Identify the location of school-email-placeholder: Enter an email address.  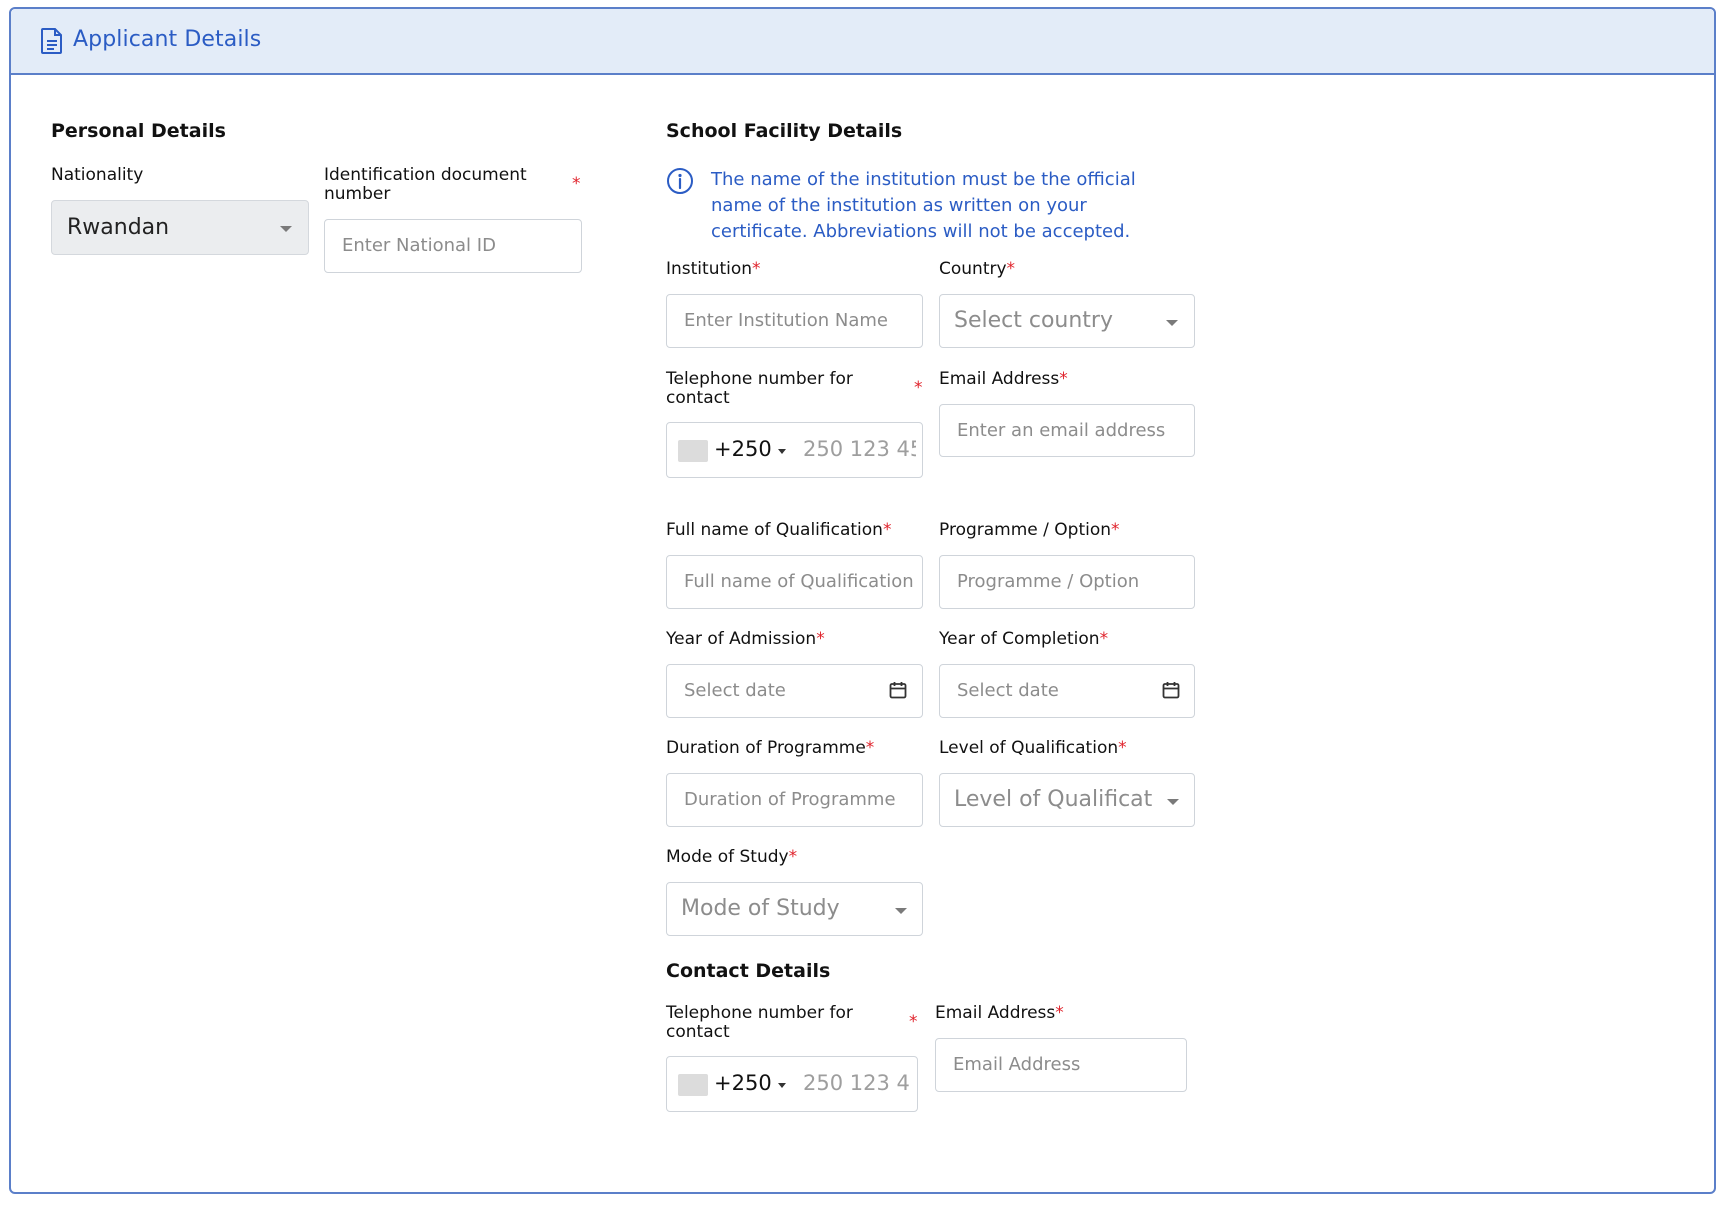
(1061, 430).